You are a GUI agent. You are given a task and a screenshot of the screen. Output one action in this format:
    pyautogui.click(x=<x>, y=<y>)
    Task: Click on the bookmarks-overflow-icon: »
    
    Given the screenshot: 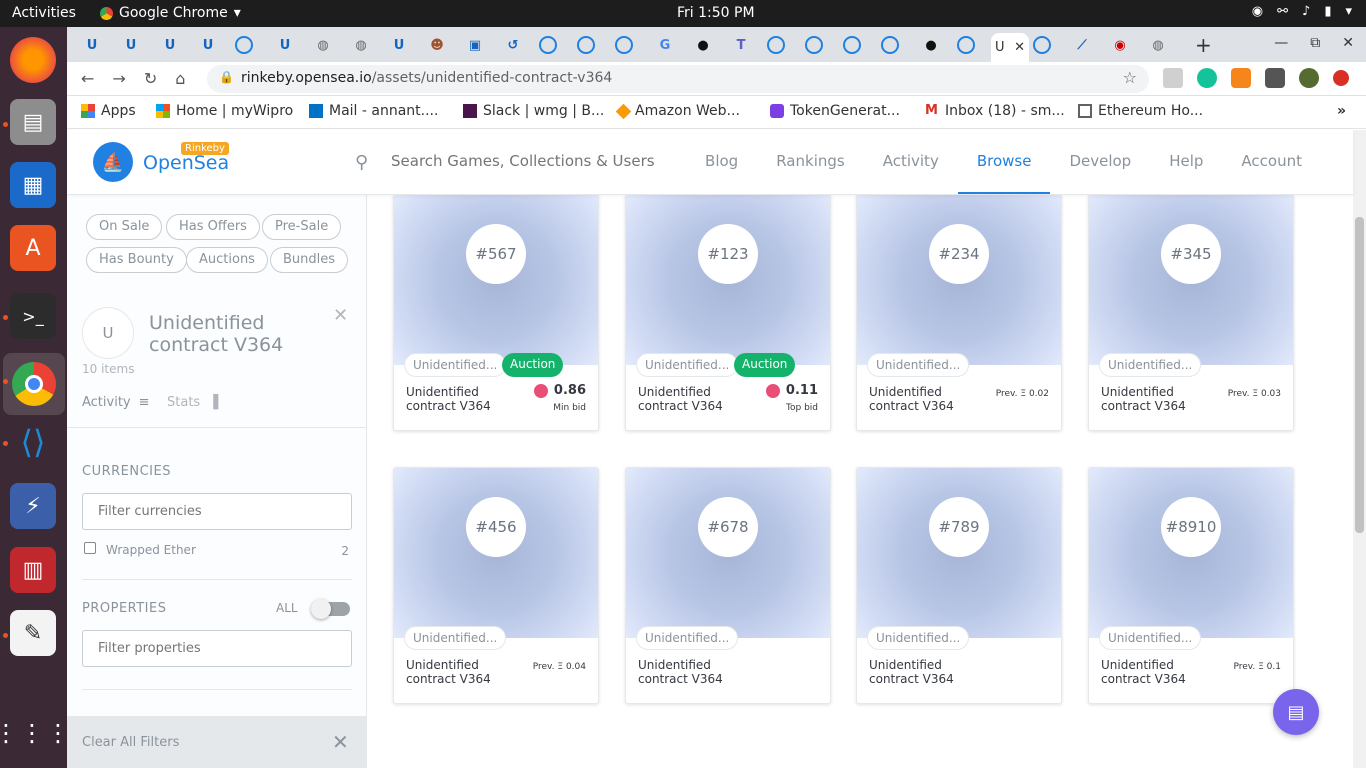 What is the action you would take?
    pyautogui.click(x=1341, y=111)
    